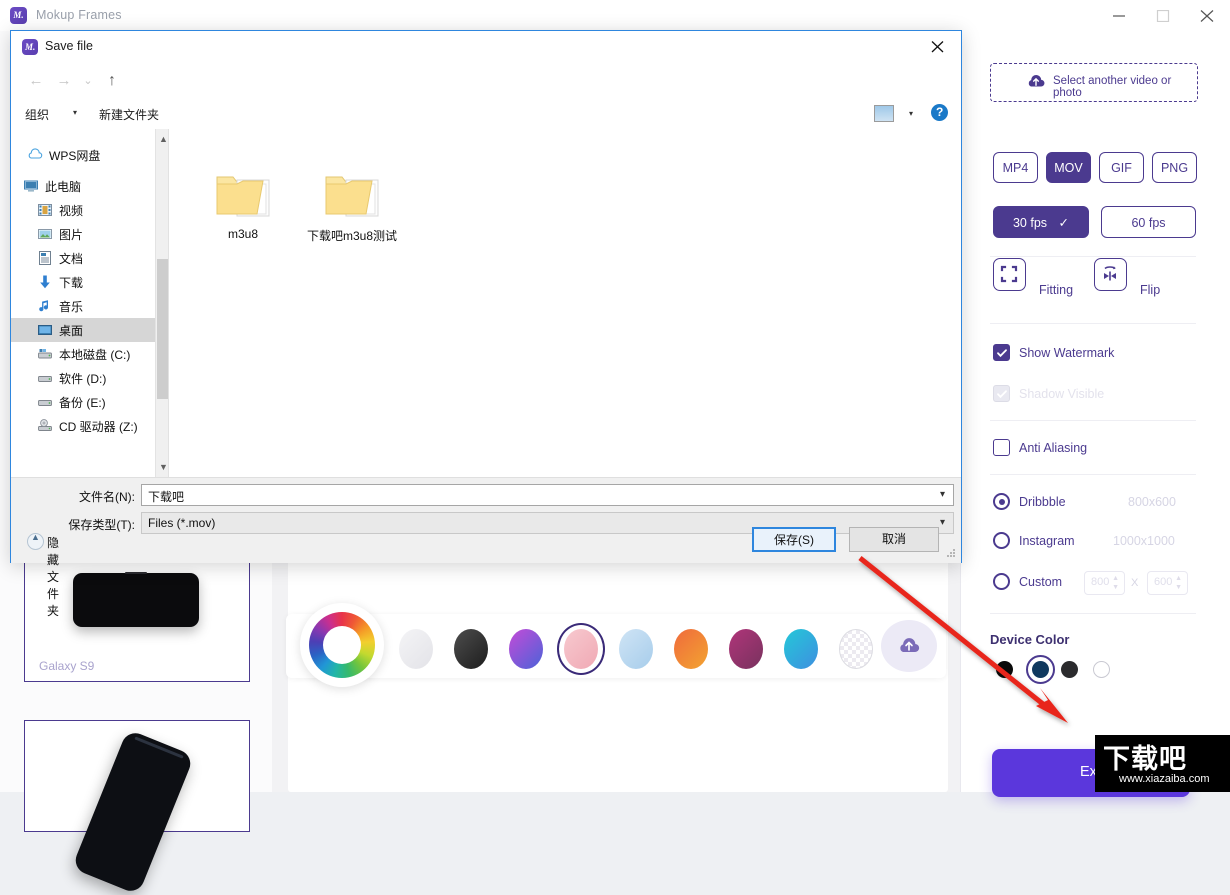 Image resolution: width=1230 pixels, height=895 pixels. I want to click on checkbox-shadow-visible, so click(1001, 393).